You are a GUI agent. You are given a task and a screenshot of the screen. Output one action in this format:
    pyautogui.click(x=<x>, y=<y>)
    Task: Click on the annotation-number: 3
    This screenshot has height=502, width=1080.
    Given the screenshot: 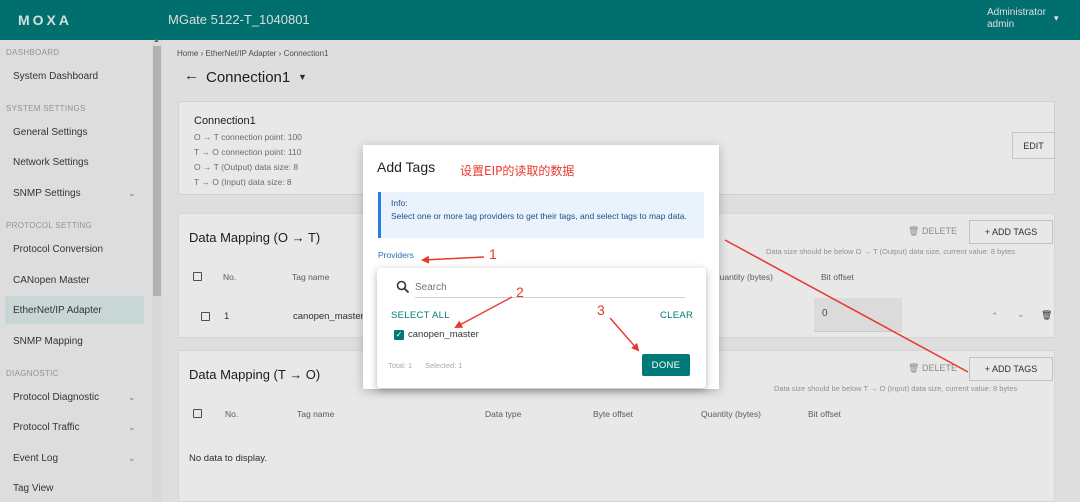 What is the action you would take?
    pyautogui.click(x=601, y=310)
    